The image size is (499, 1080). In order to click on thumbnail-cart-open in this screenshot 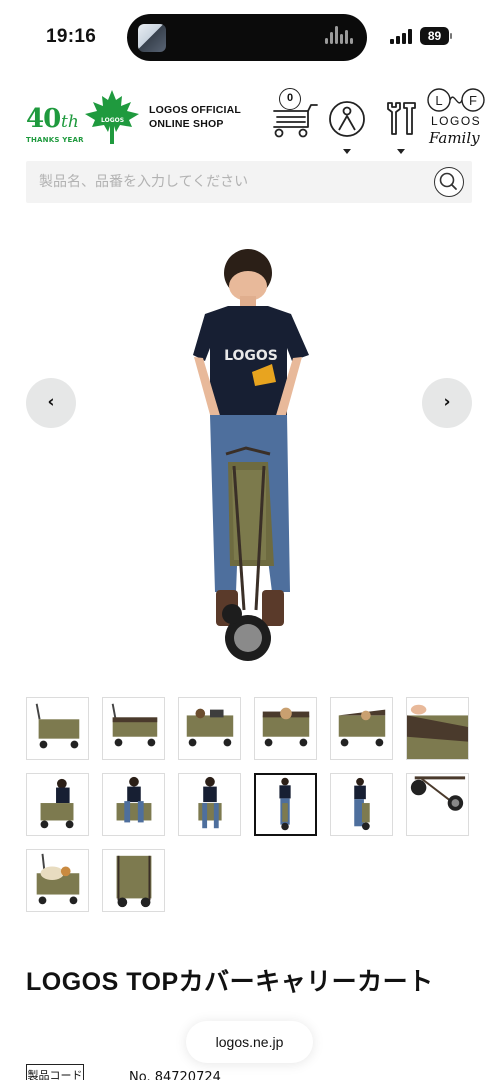, I will do `click(57, 728)`.